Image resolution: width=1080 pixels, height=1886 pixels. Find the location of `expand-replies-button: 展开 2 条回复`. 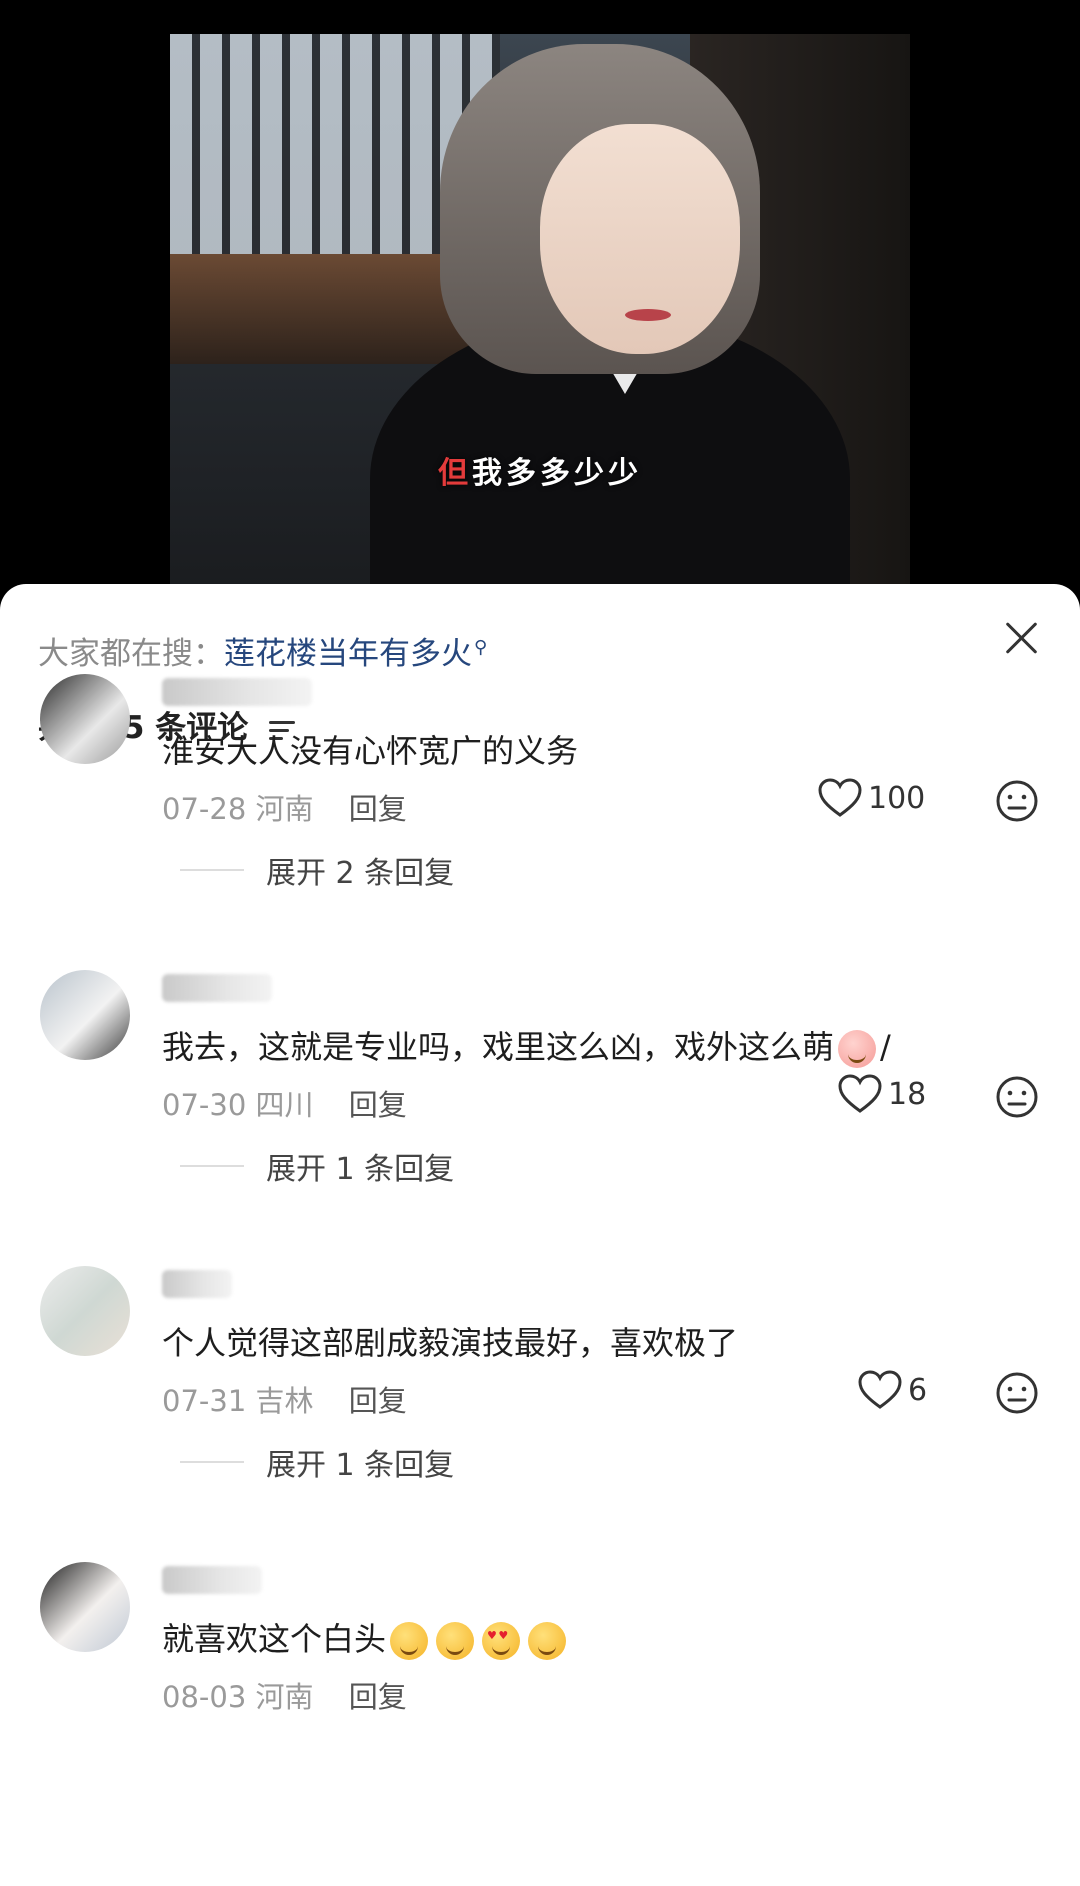

expand-replies-button: 展开 2 条回复 is located at coordinates (317, 870).